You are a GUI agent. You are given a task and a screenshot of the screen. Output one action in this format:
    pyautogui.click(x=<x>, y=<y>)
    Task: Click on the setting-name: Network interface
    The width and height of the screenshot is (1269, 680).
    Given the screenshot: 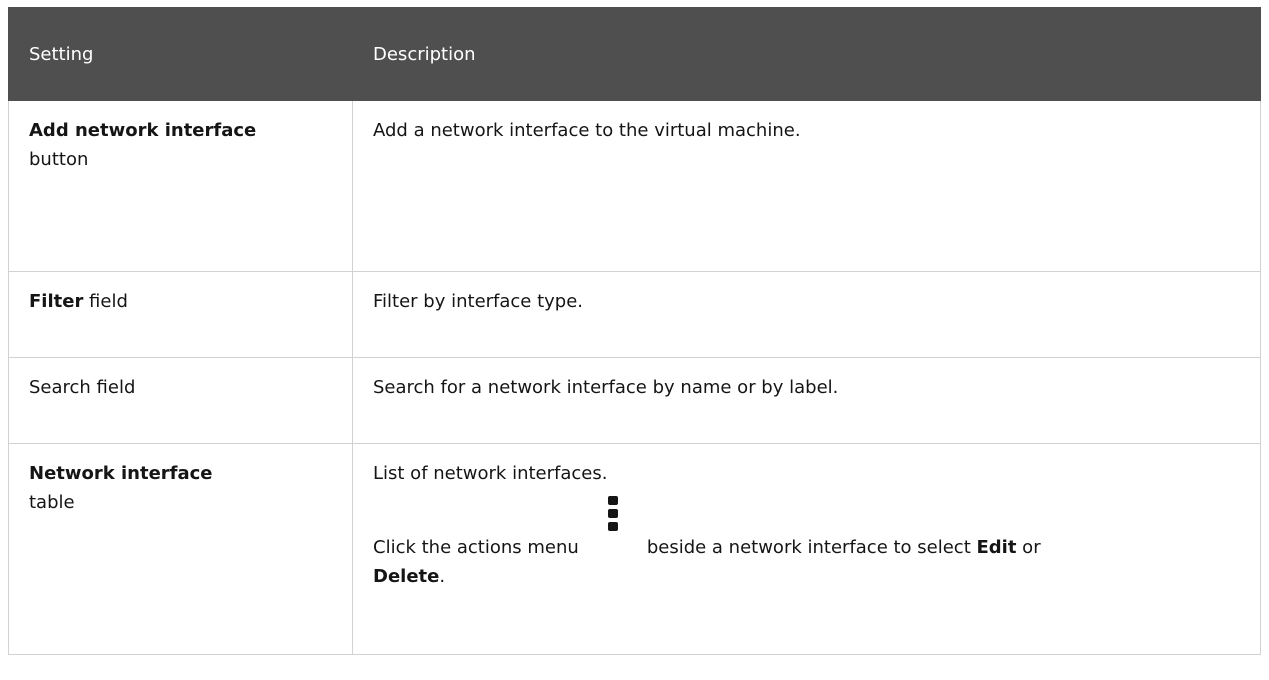 What is the action you would take?
    pyautogui.click(x=121, y=473)
    